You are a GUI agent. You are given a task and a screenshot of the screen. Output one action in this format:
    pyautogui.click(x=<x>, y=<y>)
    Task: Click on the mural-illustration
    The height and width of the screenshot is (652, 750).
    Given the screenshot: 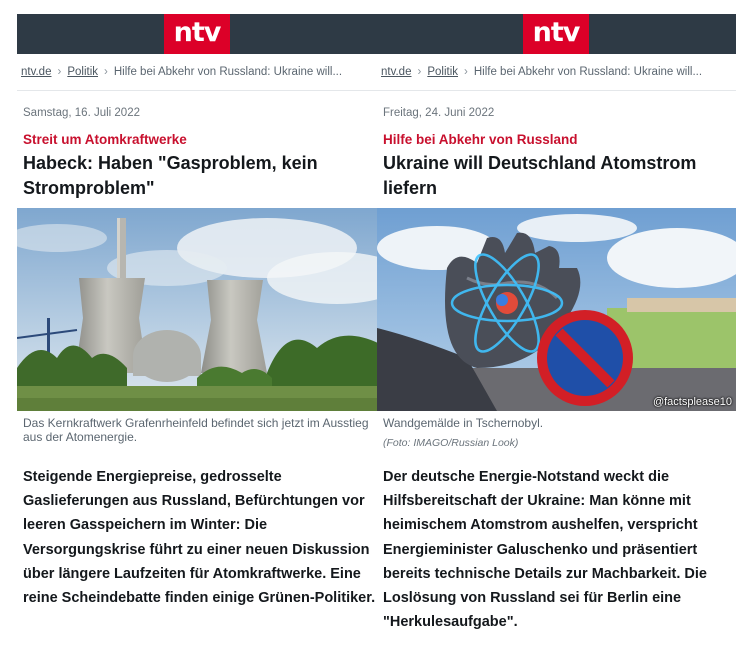 What is the action you would take?
    pyautogui.click(x=556, y=309)
    